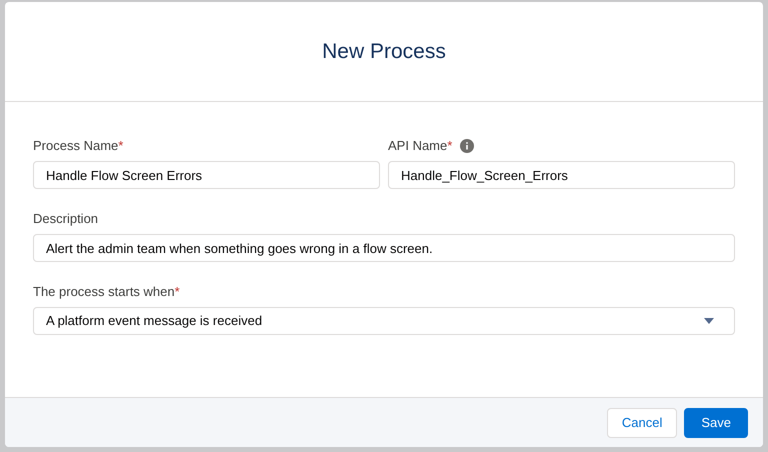 This screenshot has width=768, height=452. What do you see at coordinates (709, 321) in the screenshot?
I see `caret-icon` at bounding box center [709, 321].